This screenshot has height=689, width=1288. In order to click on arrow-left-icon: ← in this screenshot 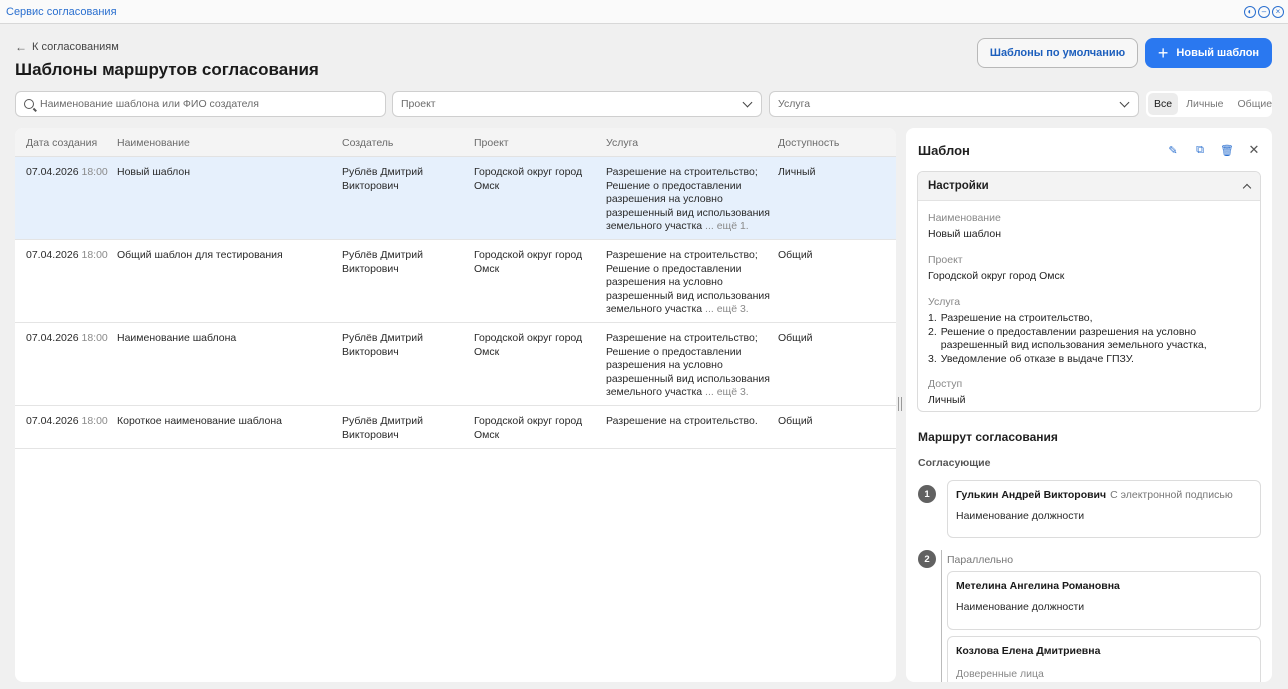, I will do `click(21, 47)`.